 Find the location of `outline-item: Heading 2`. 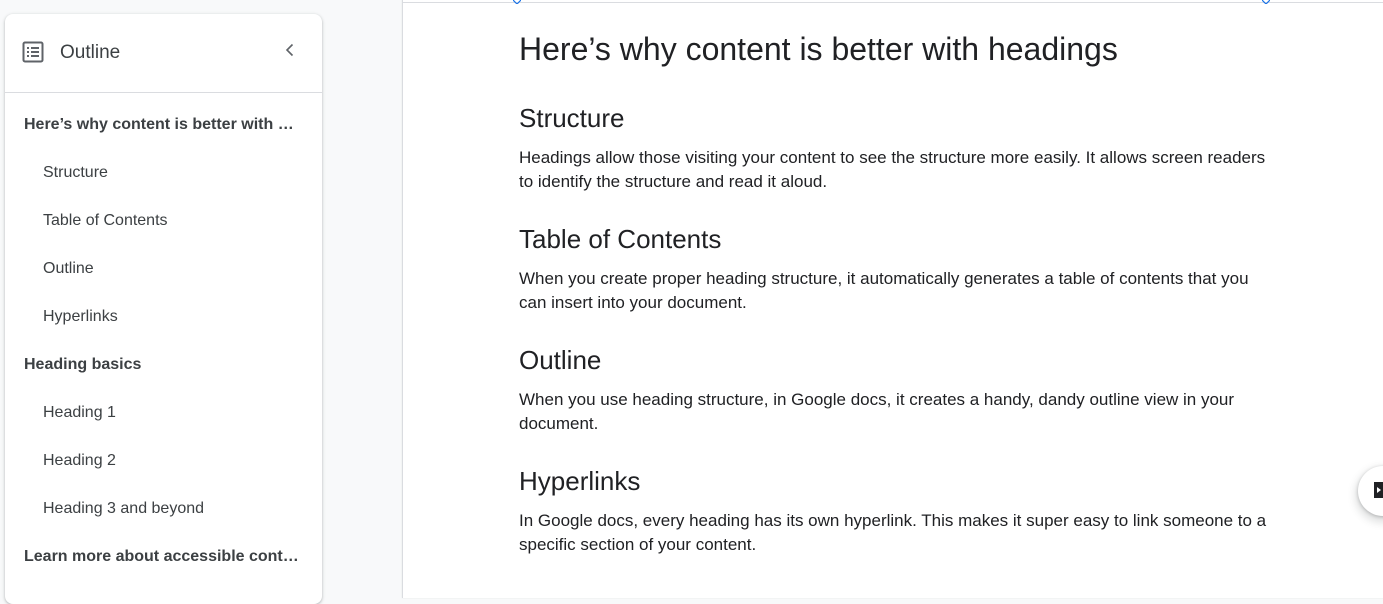

outline-item: Heading 2 is located at coordinates (171, 461).